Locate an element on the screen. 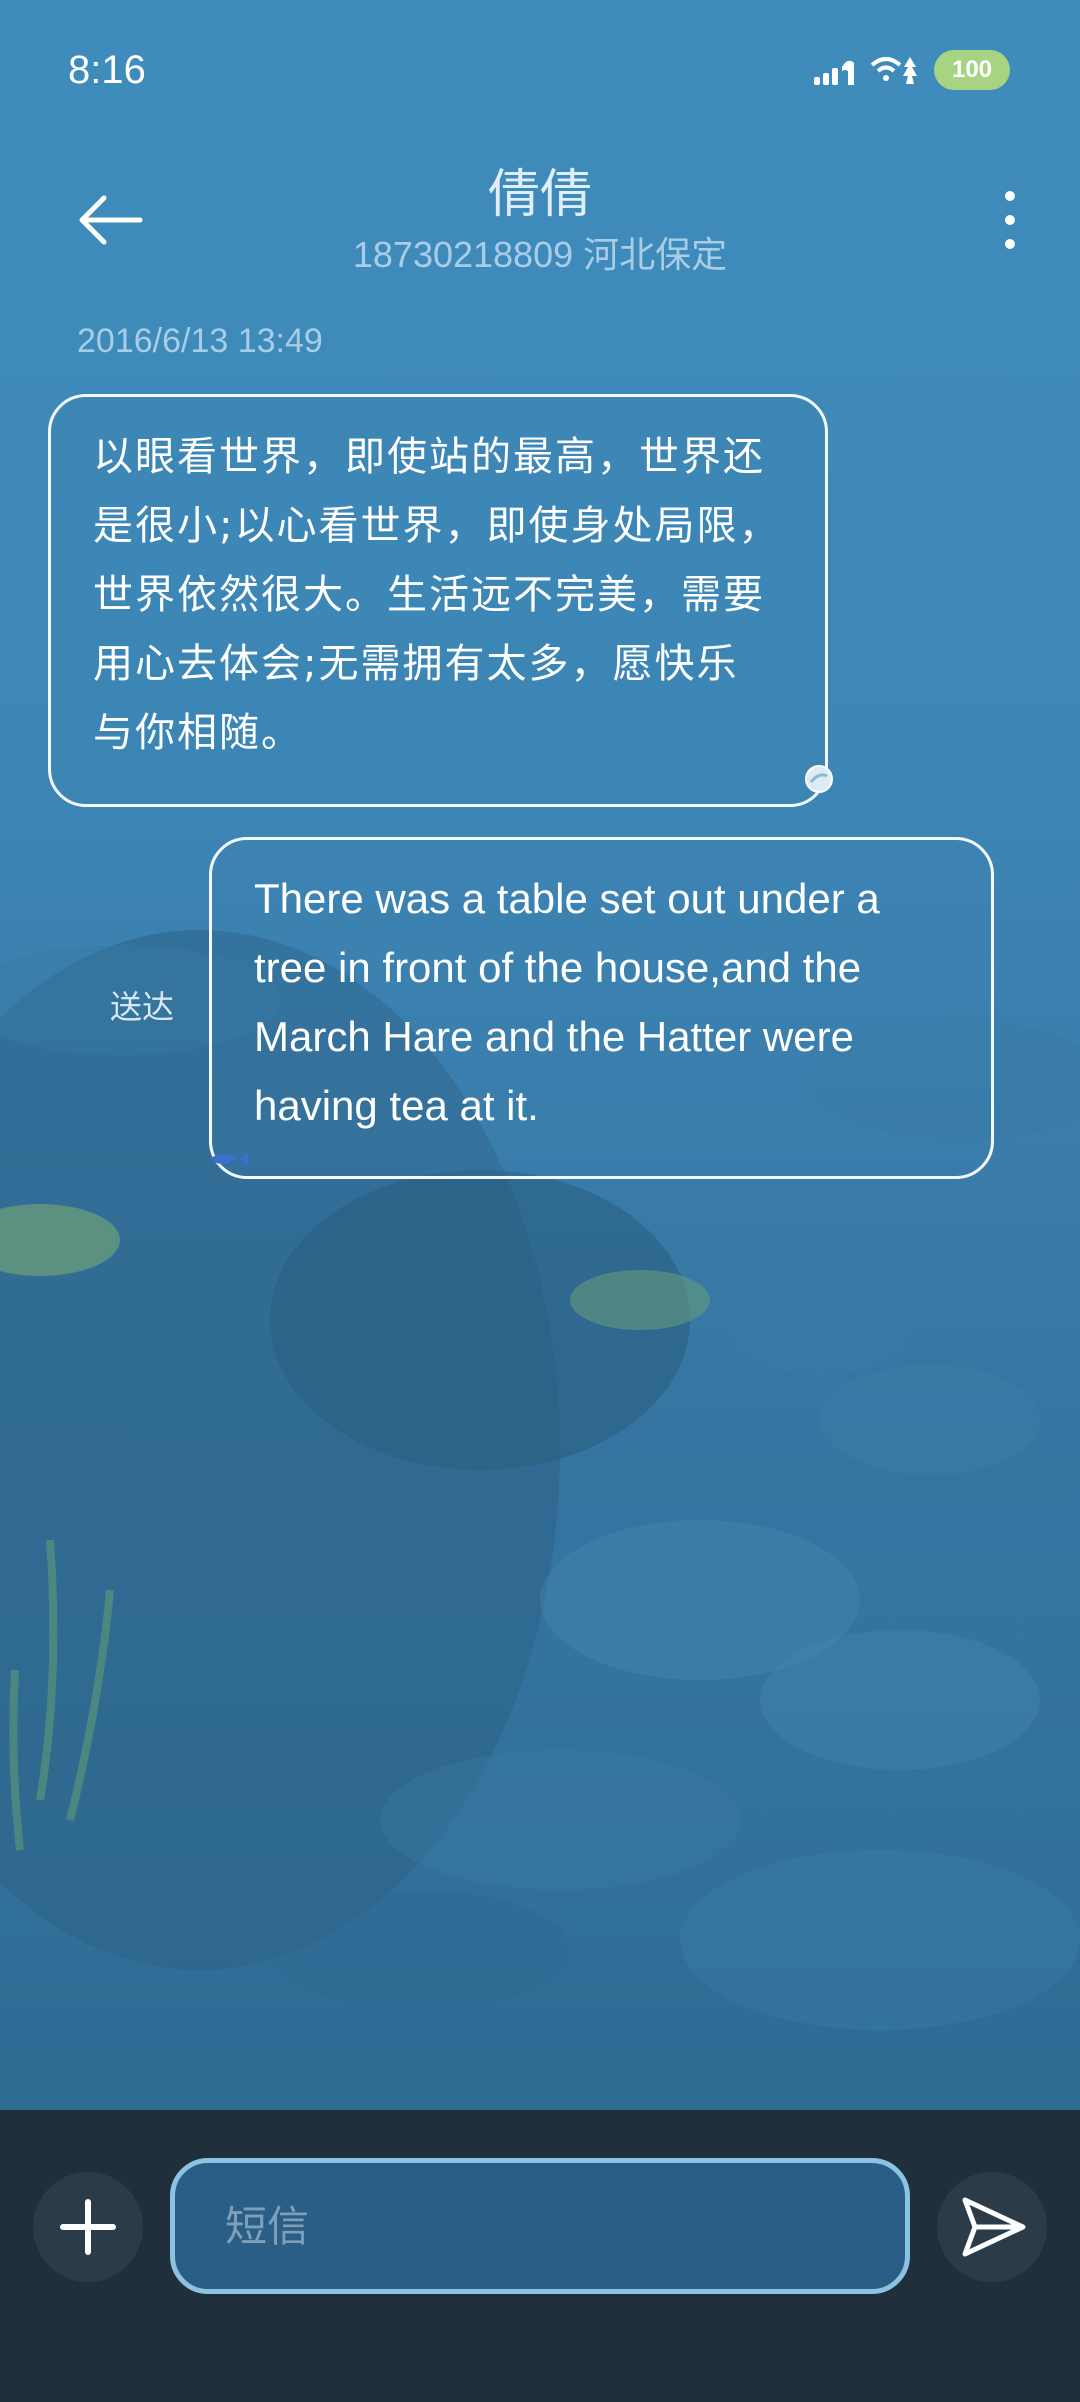 The width and height of the screenshot is (1080, 2402). message-input-field is located at coordinates (540, 2226).